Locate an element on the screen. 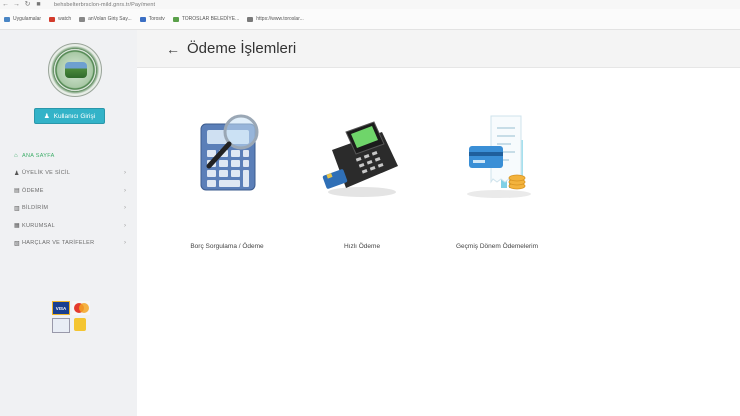 Image resolution: width=740 pixels, height=416 pixels. sidebar-item-label: ÜYELİK VE SİCİL is located at coordinates (46, 173).